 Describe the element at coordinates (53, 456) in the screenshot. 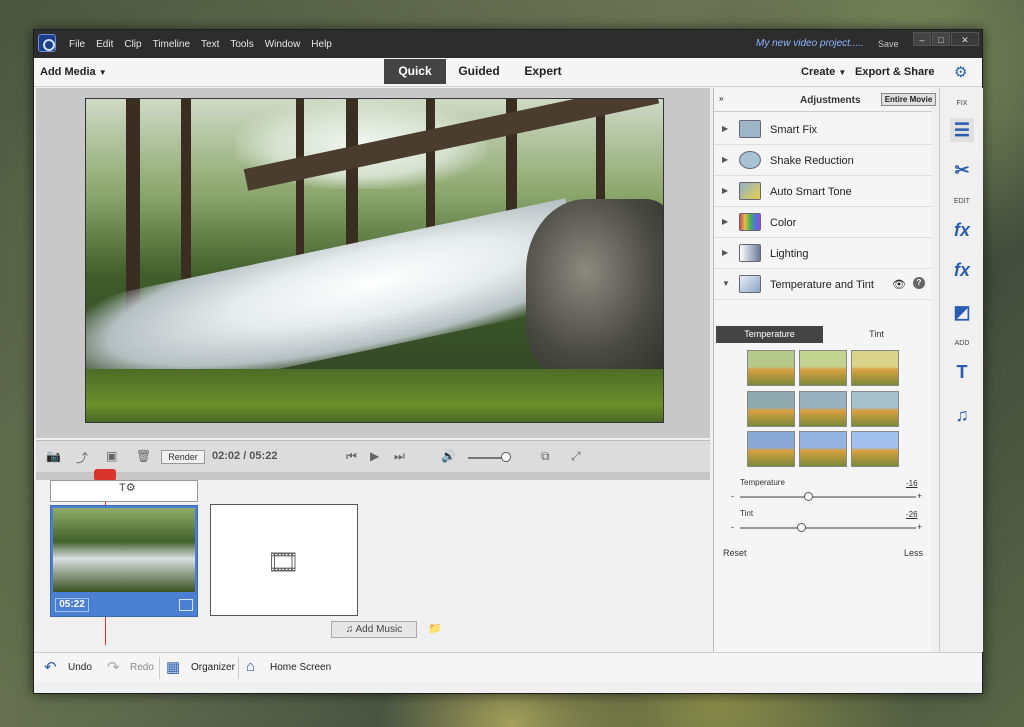

I see `camera-icon: 📷` at that location.